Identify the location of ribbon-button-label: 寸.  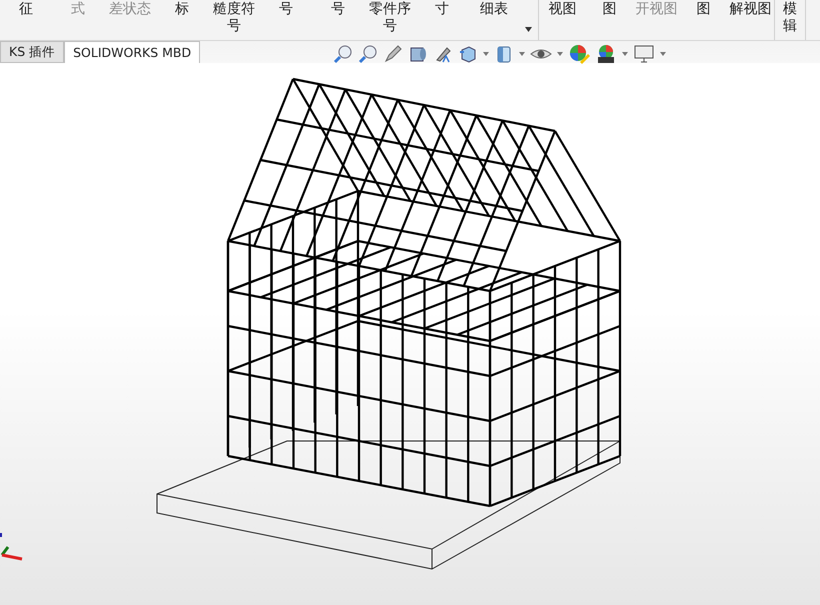
(442, 9).